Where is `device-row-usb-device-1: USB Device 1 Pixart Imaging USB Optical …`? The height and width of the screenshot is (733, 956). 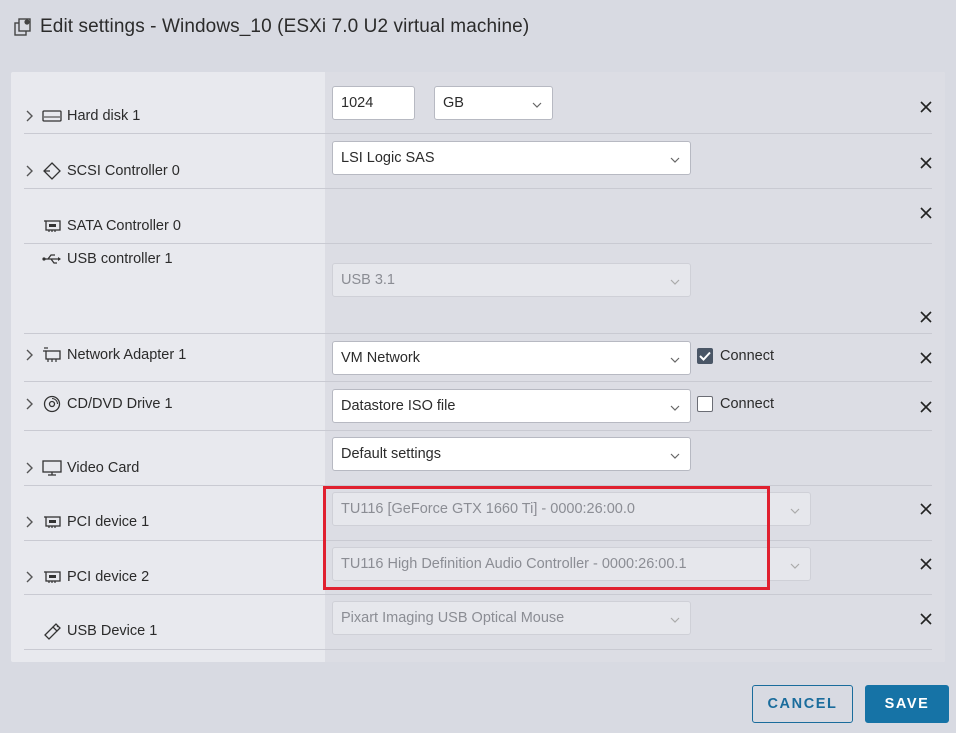 device-row-usb-device-1: USB Device 1 Pixart Imaging USB Optical … is located at coordinates (478, 622).